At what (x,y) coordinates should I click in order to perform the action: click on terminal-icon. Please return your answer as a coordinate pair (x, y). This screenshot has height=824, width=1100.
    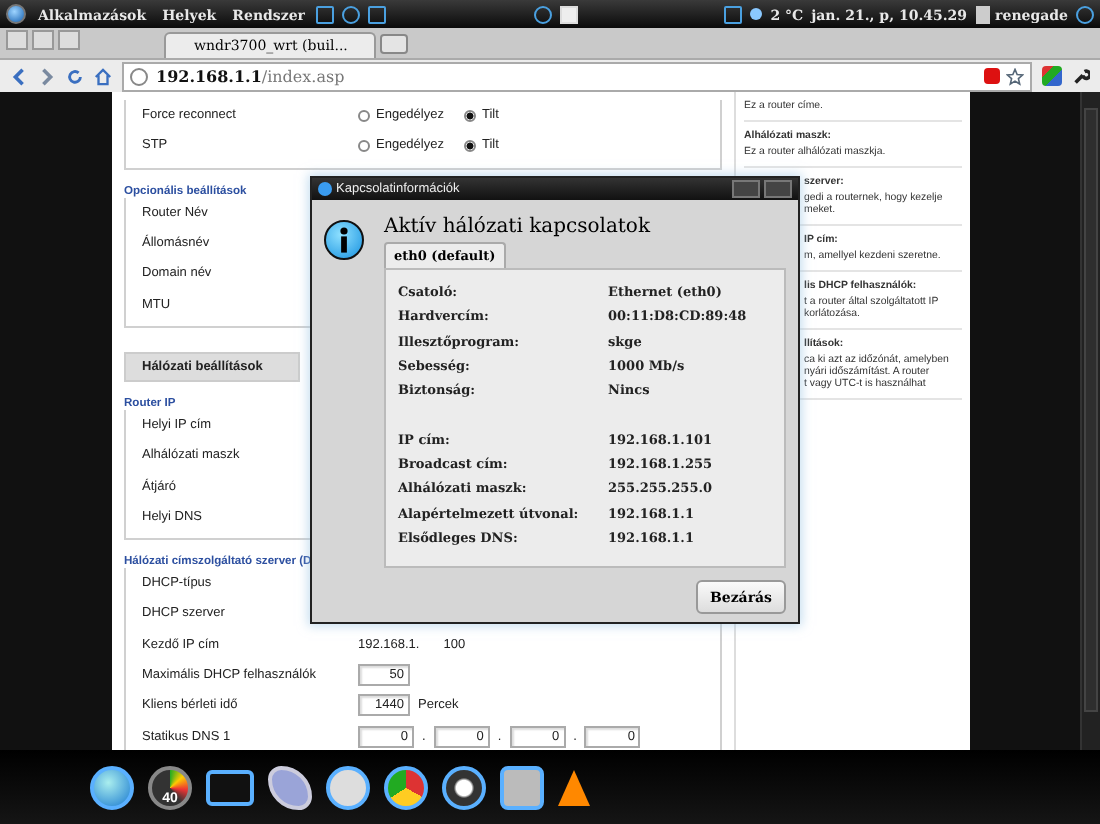
    Looking at the image, I should click on (230, 787).